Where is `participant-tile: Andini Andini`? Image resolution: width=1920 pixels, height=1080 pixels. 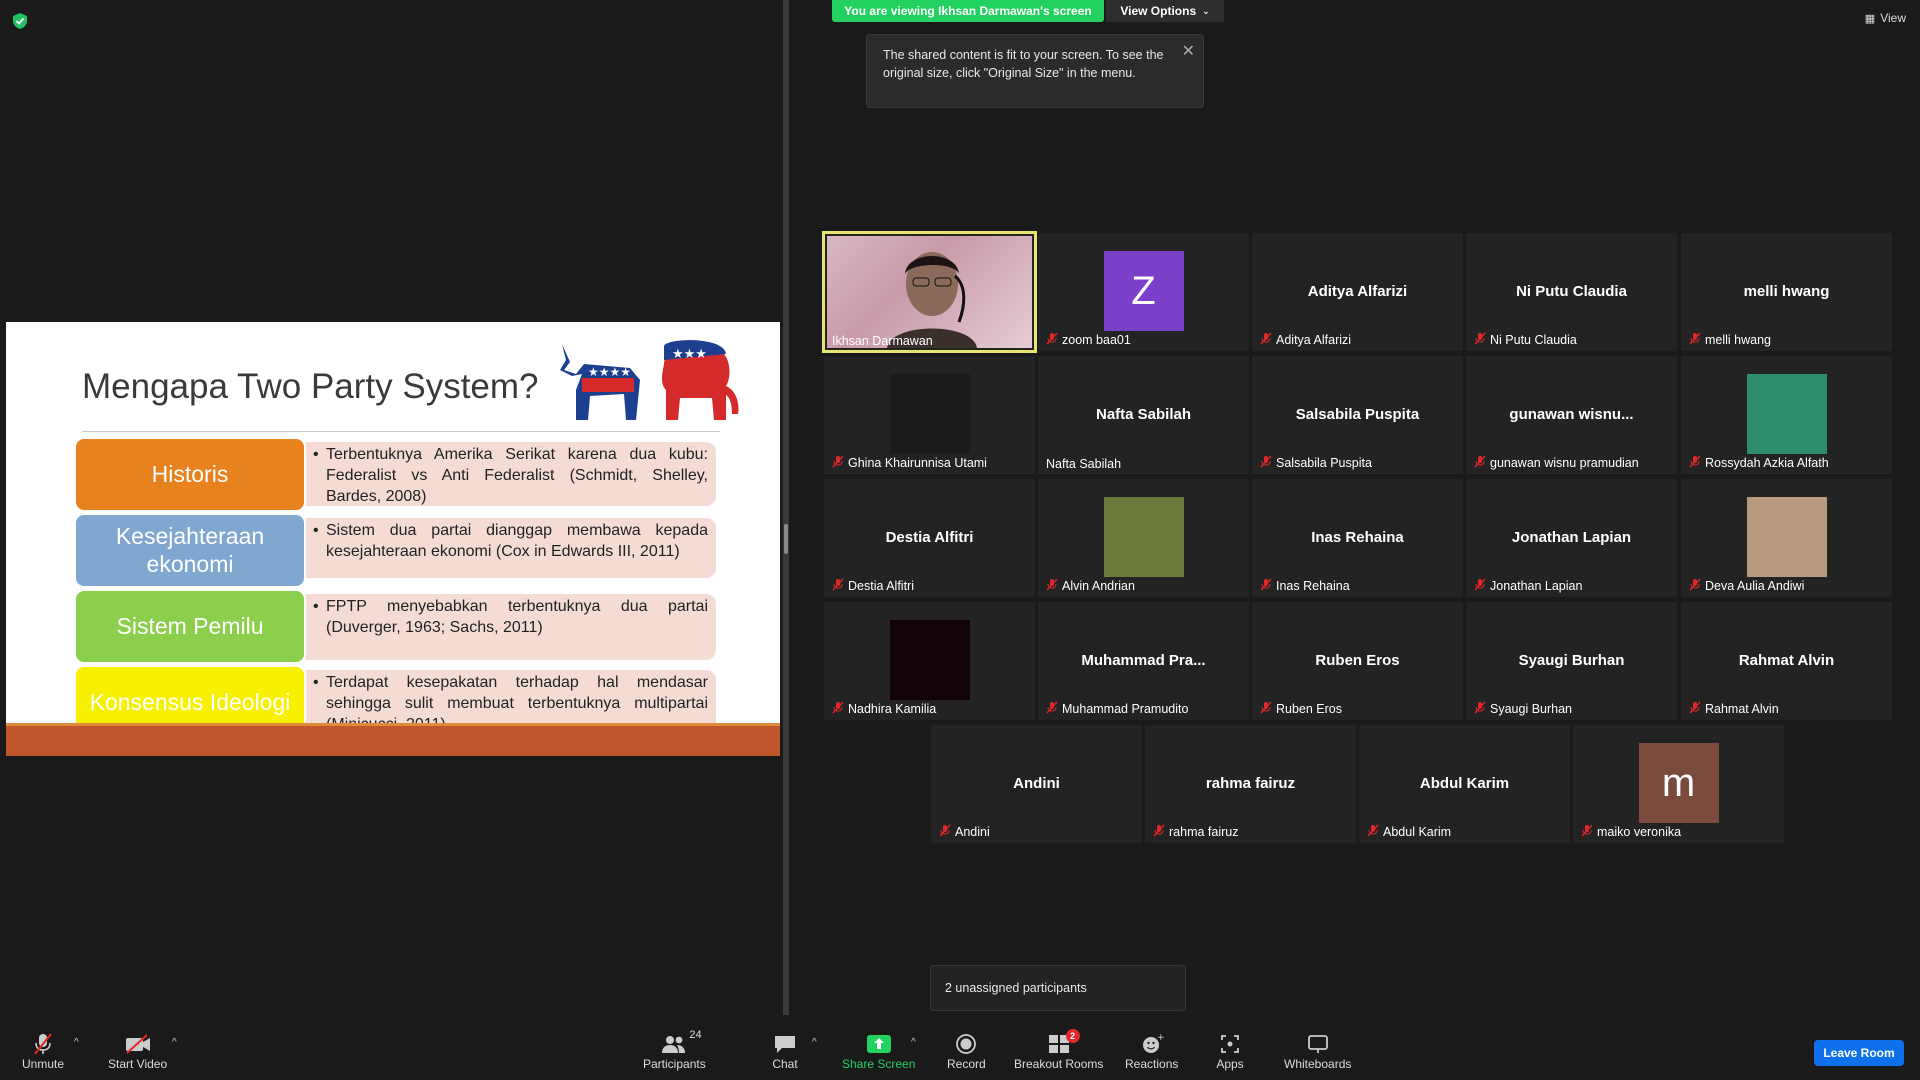 participant-tile: Andini Andini is located at coordinates (1036, 784).